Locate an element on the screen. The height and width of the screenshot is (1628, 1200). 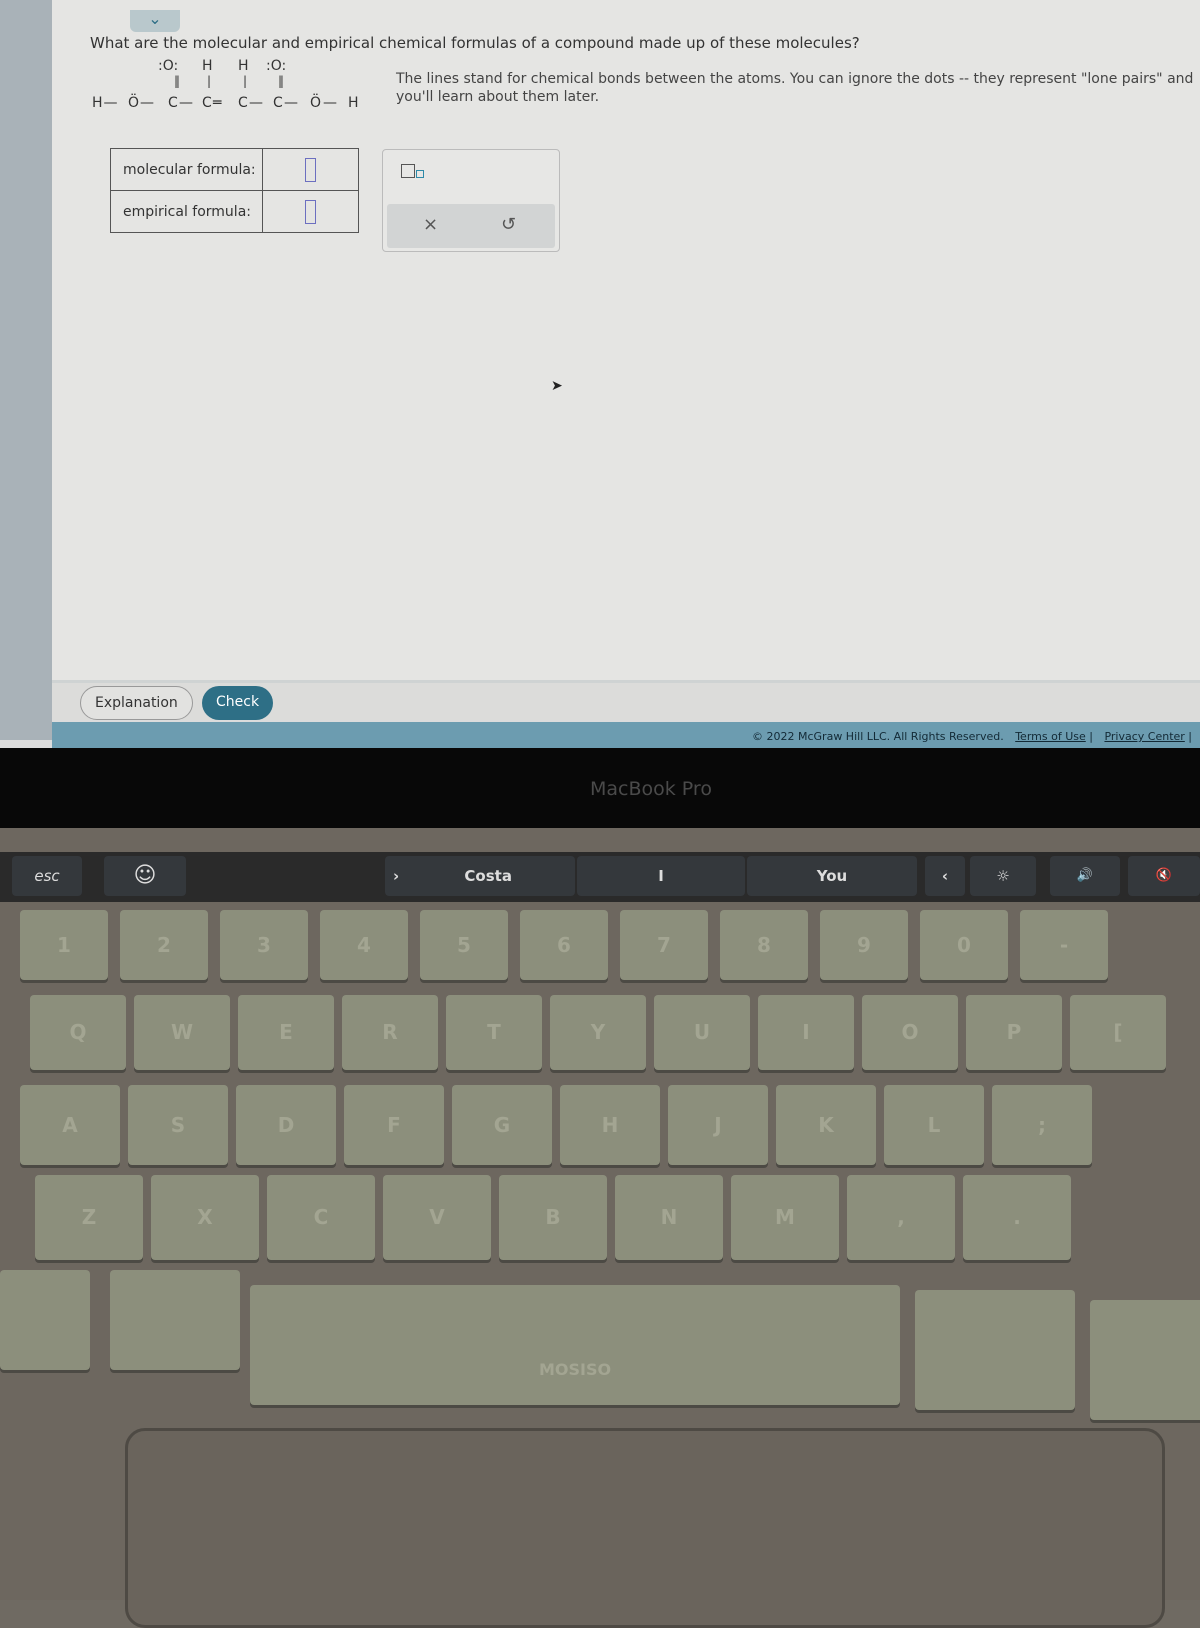
subscript-box-icon is located at coordinates (412, 172).